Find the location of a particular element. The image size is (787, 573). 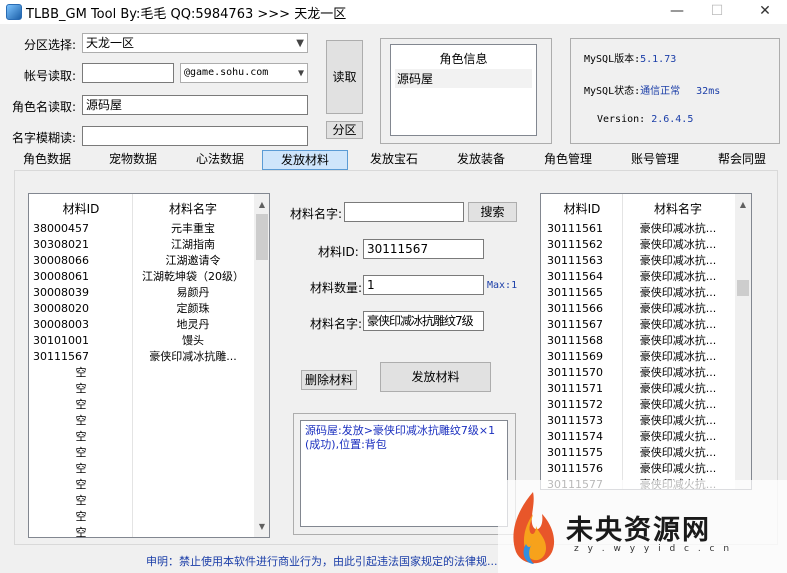

row-name-cell: 江湖指南 is located at coordinates (193, 244).